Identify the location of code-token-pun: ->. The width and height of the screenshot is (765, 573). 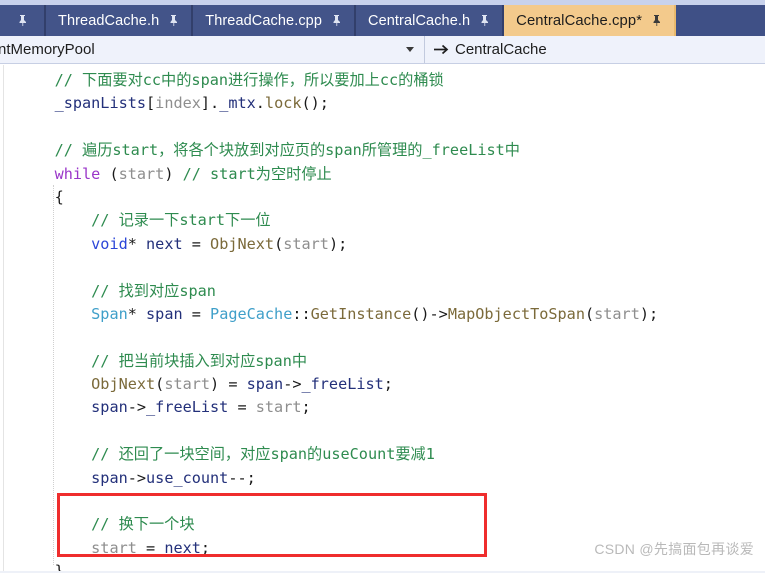
(292, 384).